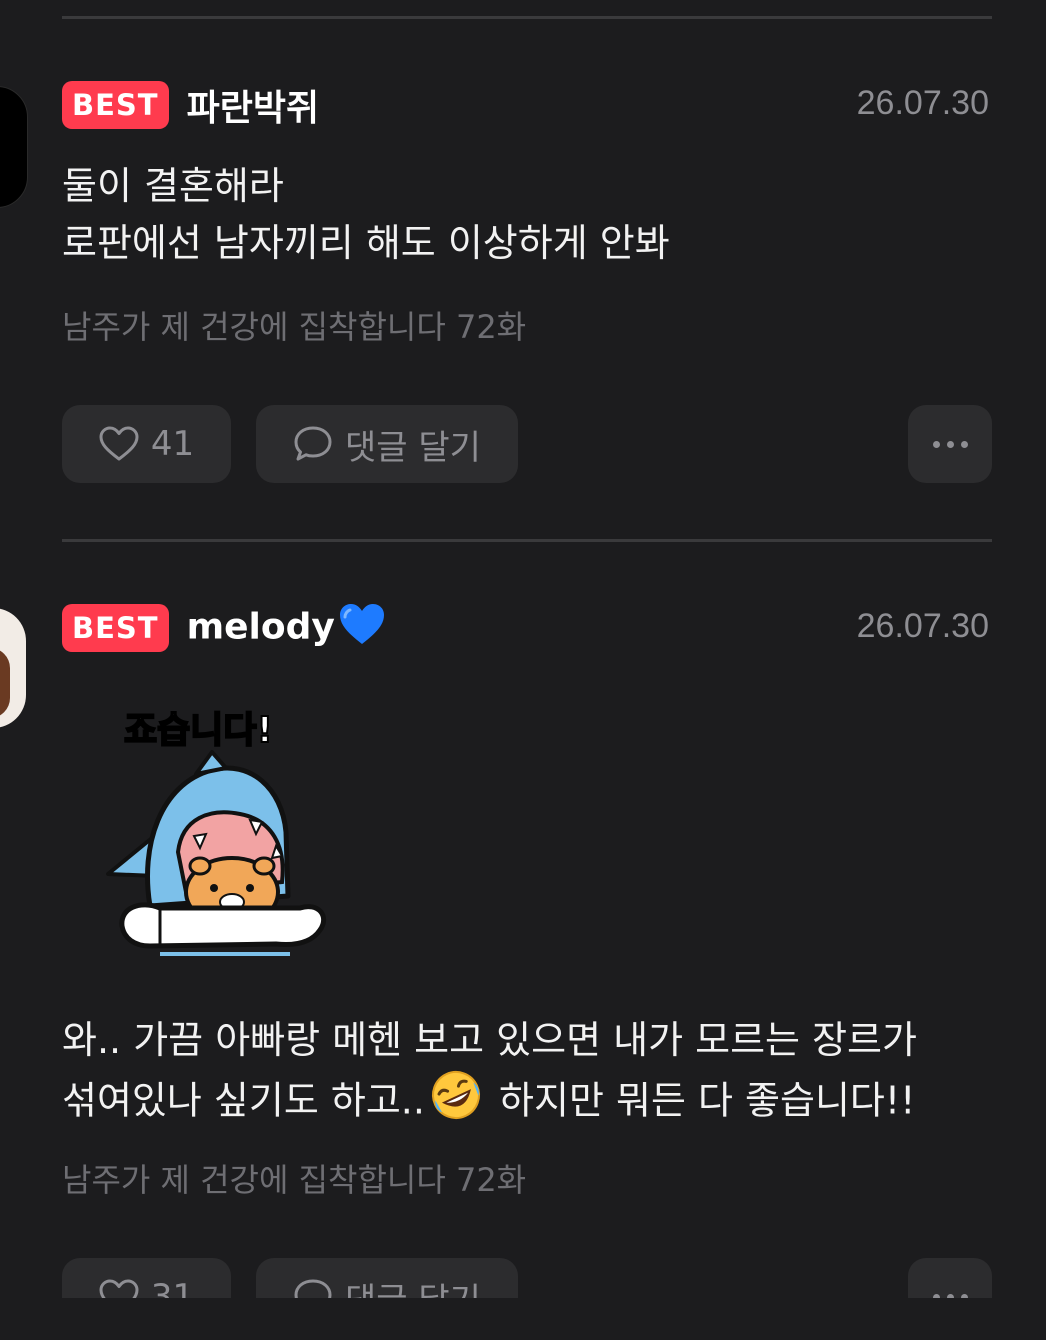 Image resolution: width=1046 pixels, height=1340 pixels. I want to click on comment-line-text: 섞여있나 싶기도 하고.., so click(243, 1100).